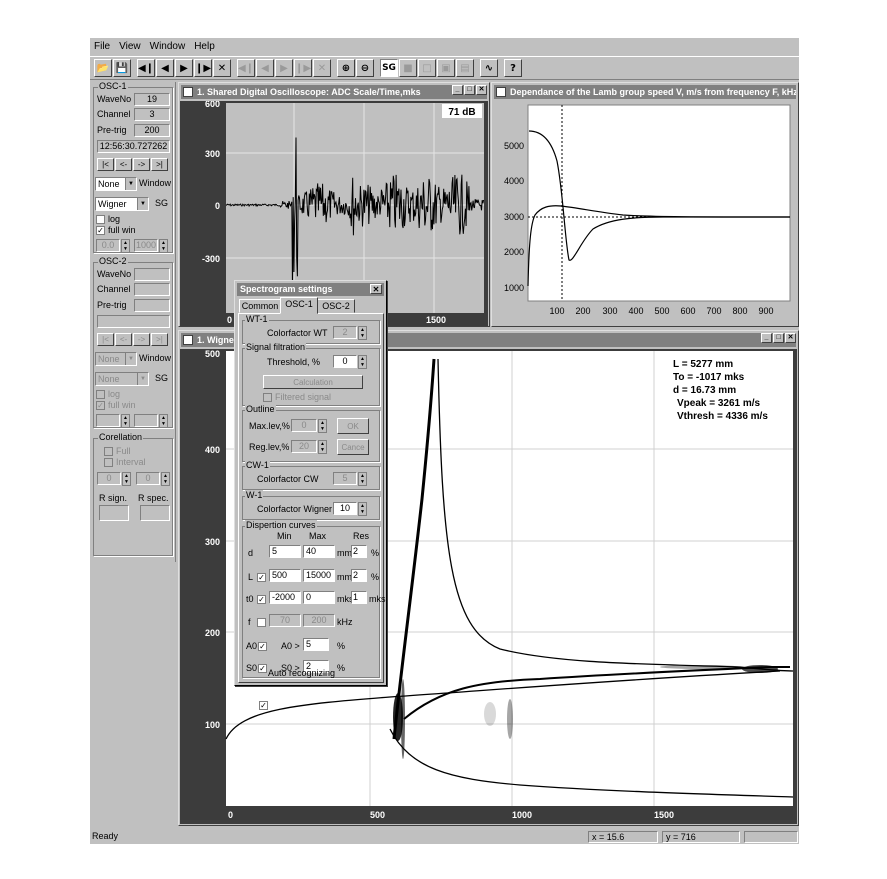  What do you see at coordinates (148, 478) in the screenshot?
I see `corr-v2-field: 0` at bounding box center [148, 478].